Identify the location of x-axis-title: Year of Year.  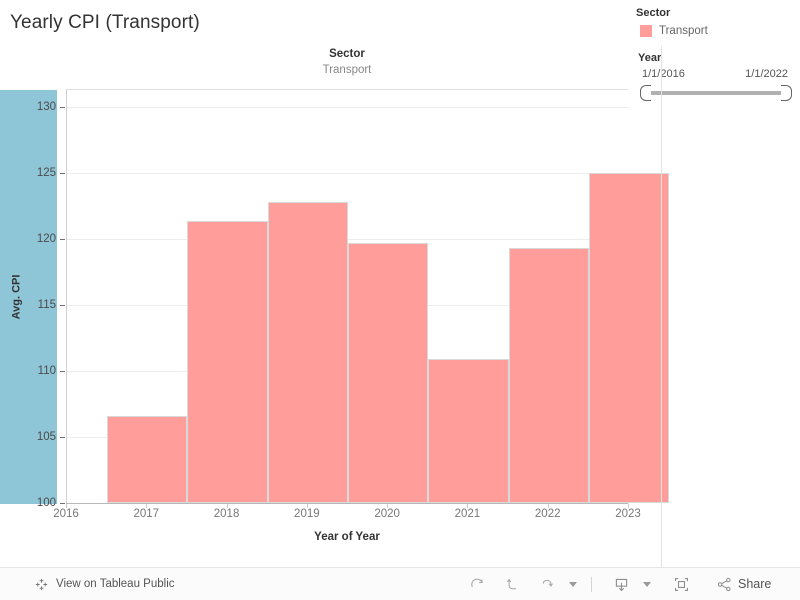
(347, 537).